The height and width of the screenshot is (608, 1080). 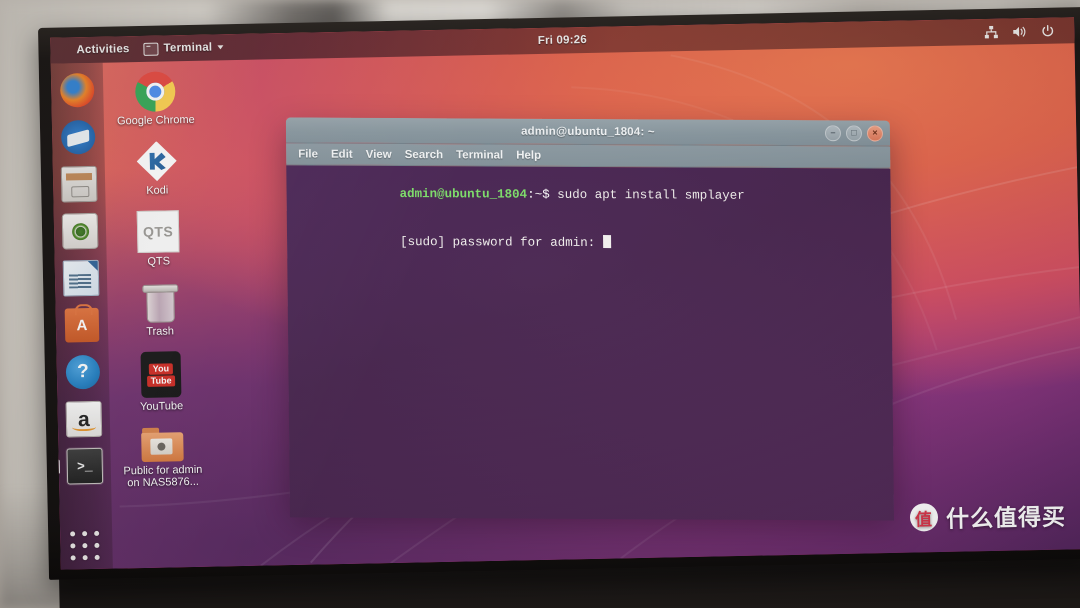 I want to click on dock-item-amazon: a, so click(x=83, y=419).